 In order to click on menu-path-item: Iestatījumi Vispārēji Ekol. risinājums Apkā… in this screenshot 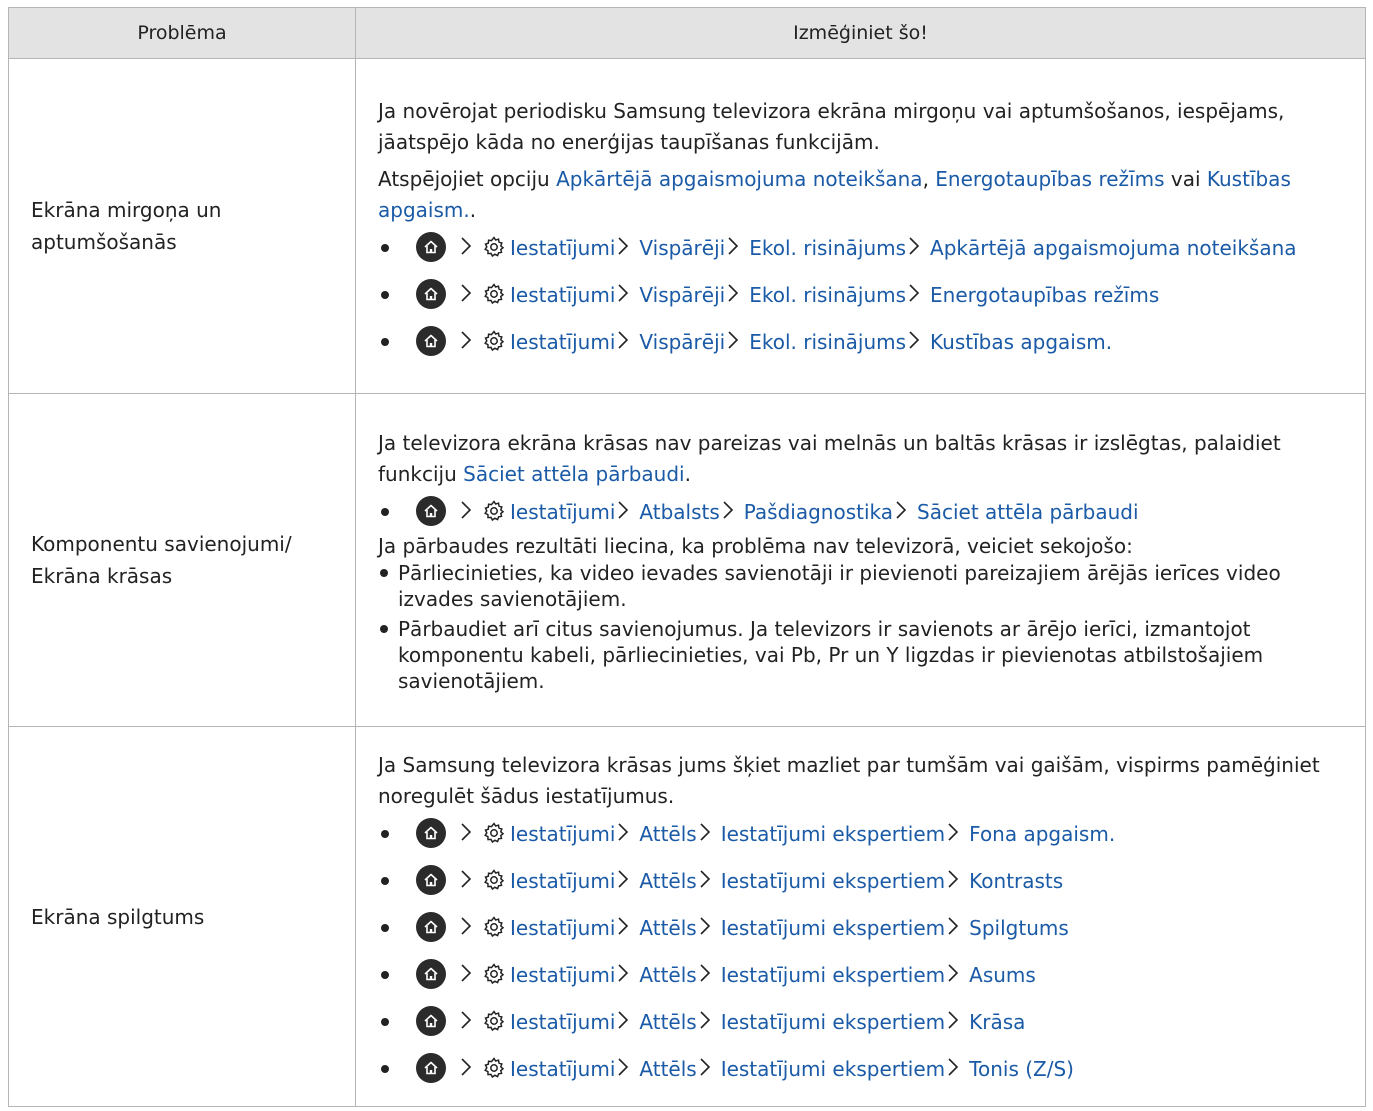, I will do `click(862, 248)`.